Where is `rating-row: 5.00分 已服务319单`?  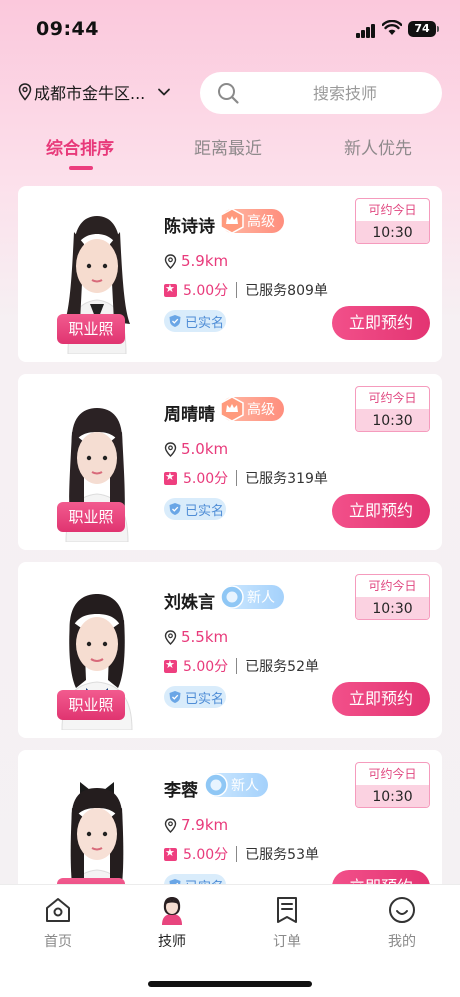
rating-row: 5.00分 已服务319单 is located at coordinates (246, 478).